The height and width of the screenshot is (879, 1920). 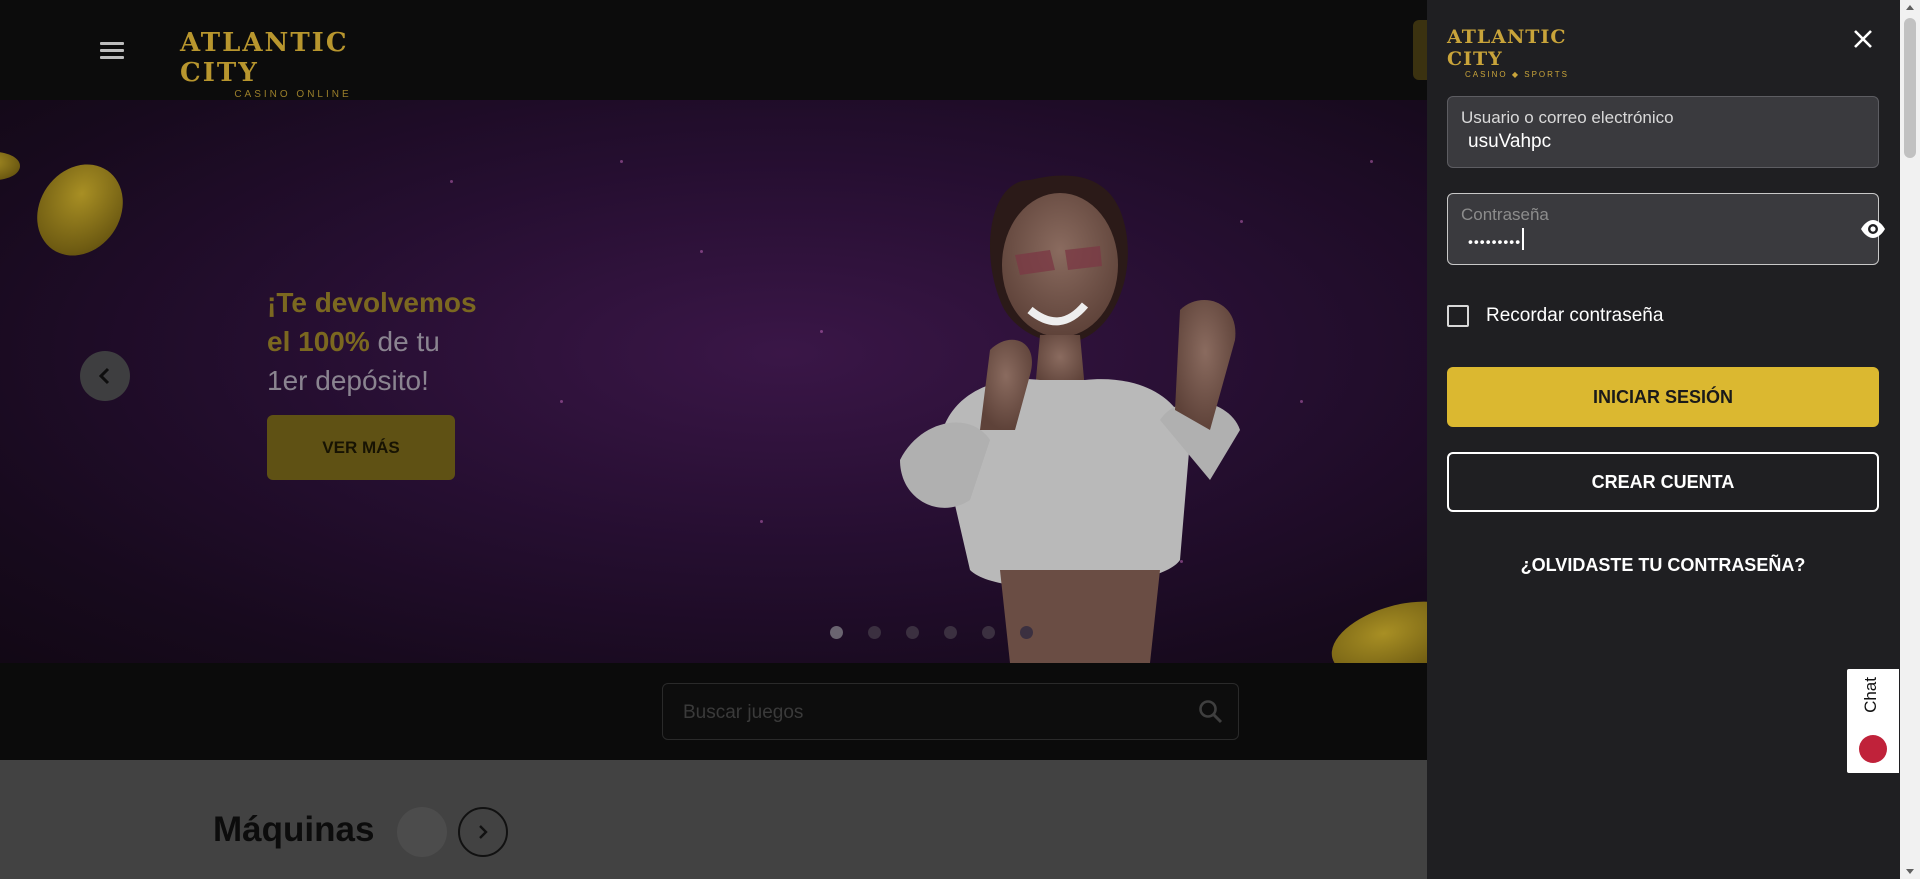 I want to click on chevron-right-icon, so click(x=483, y=832).